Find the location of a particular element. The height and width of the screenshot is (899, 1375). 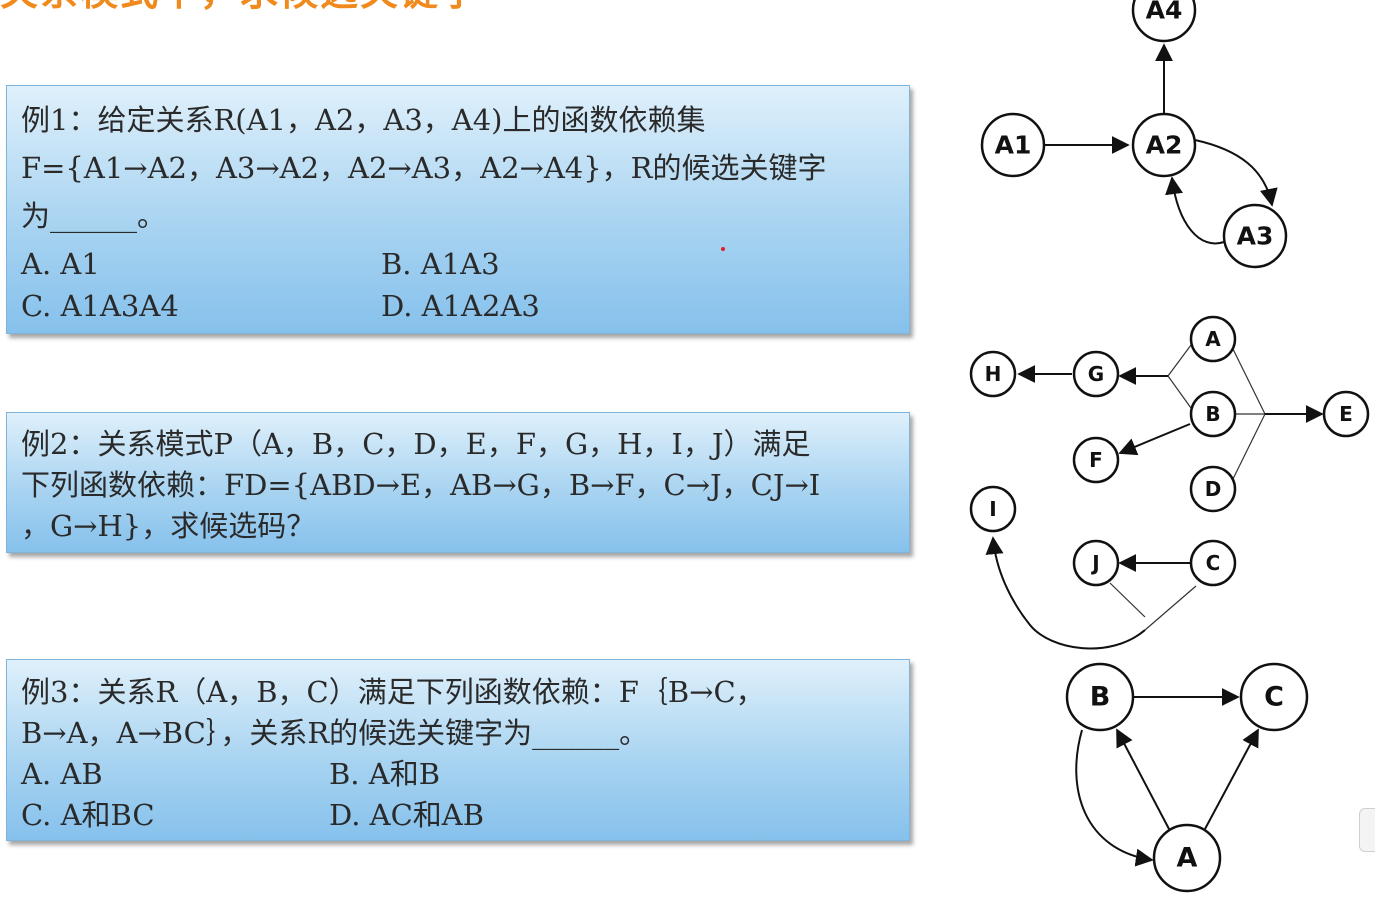

svg-text: F is located at coordinates (1096, 460).